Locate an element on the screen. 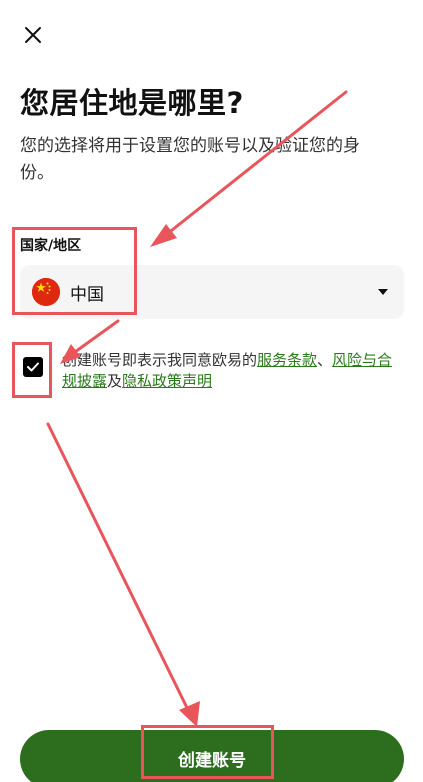 This screenshot has height=782, width=423. caret-down-icon is located at coordinates (383, 292).